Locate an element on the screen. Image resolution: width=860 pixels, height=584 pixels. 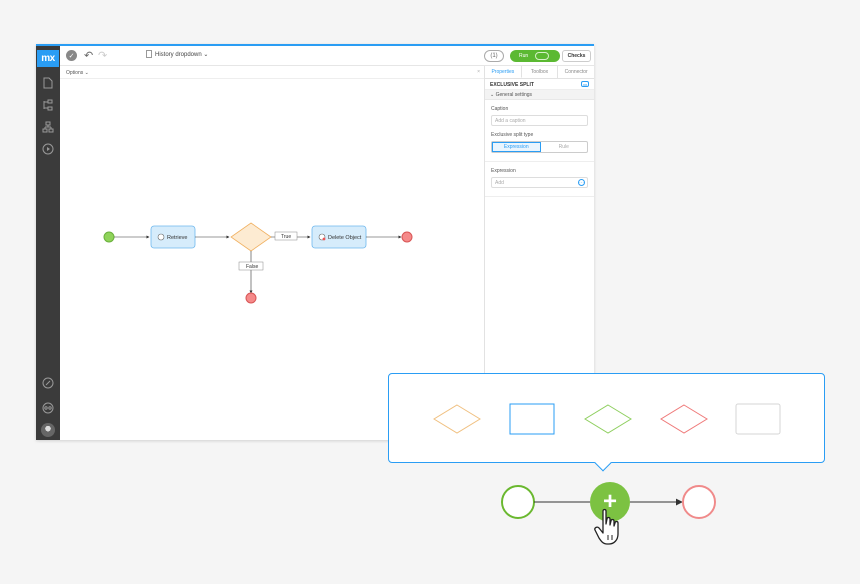
options-bar: Options ⌄ × is located at coordinates (272, 72).